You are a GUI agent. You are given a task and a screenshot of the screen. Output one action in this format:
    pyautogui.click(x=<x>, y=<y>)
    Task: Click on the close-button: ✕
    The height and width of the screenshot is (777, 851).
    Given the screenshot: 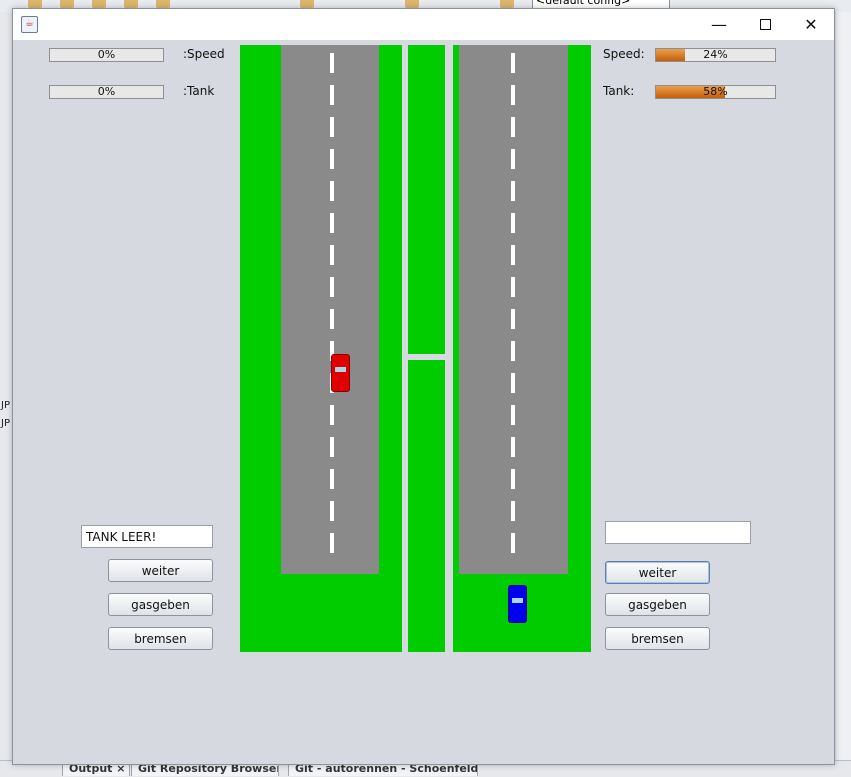 What is the action you would take?
    pyautogui.click(x=811, y=24)
    